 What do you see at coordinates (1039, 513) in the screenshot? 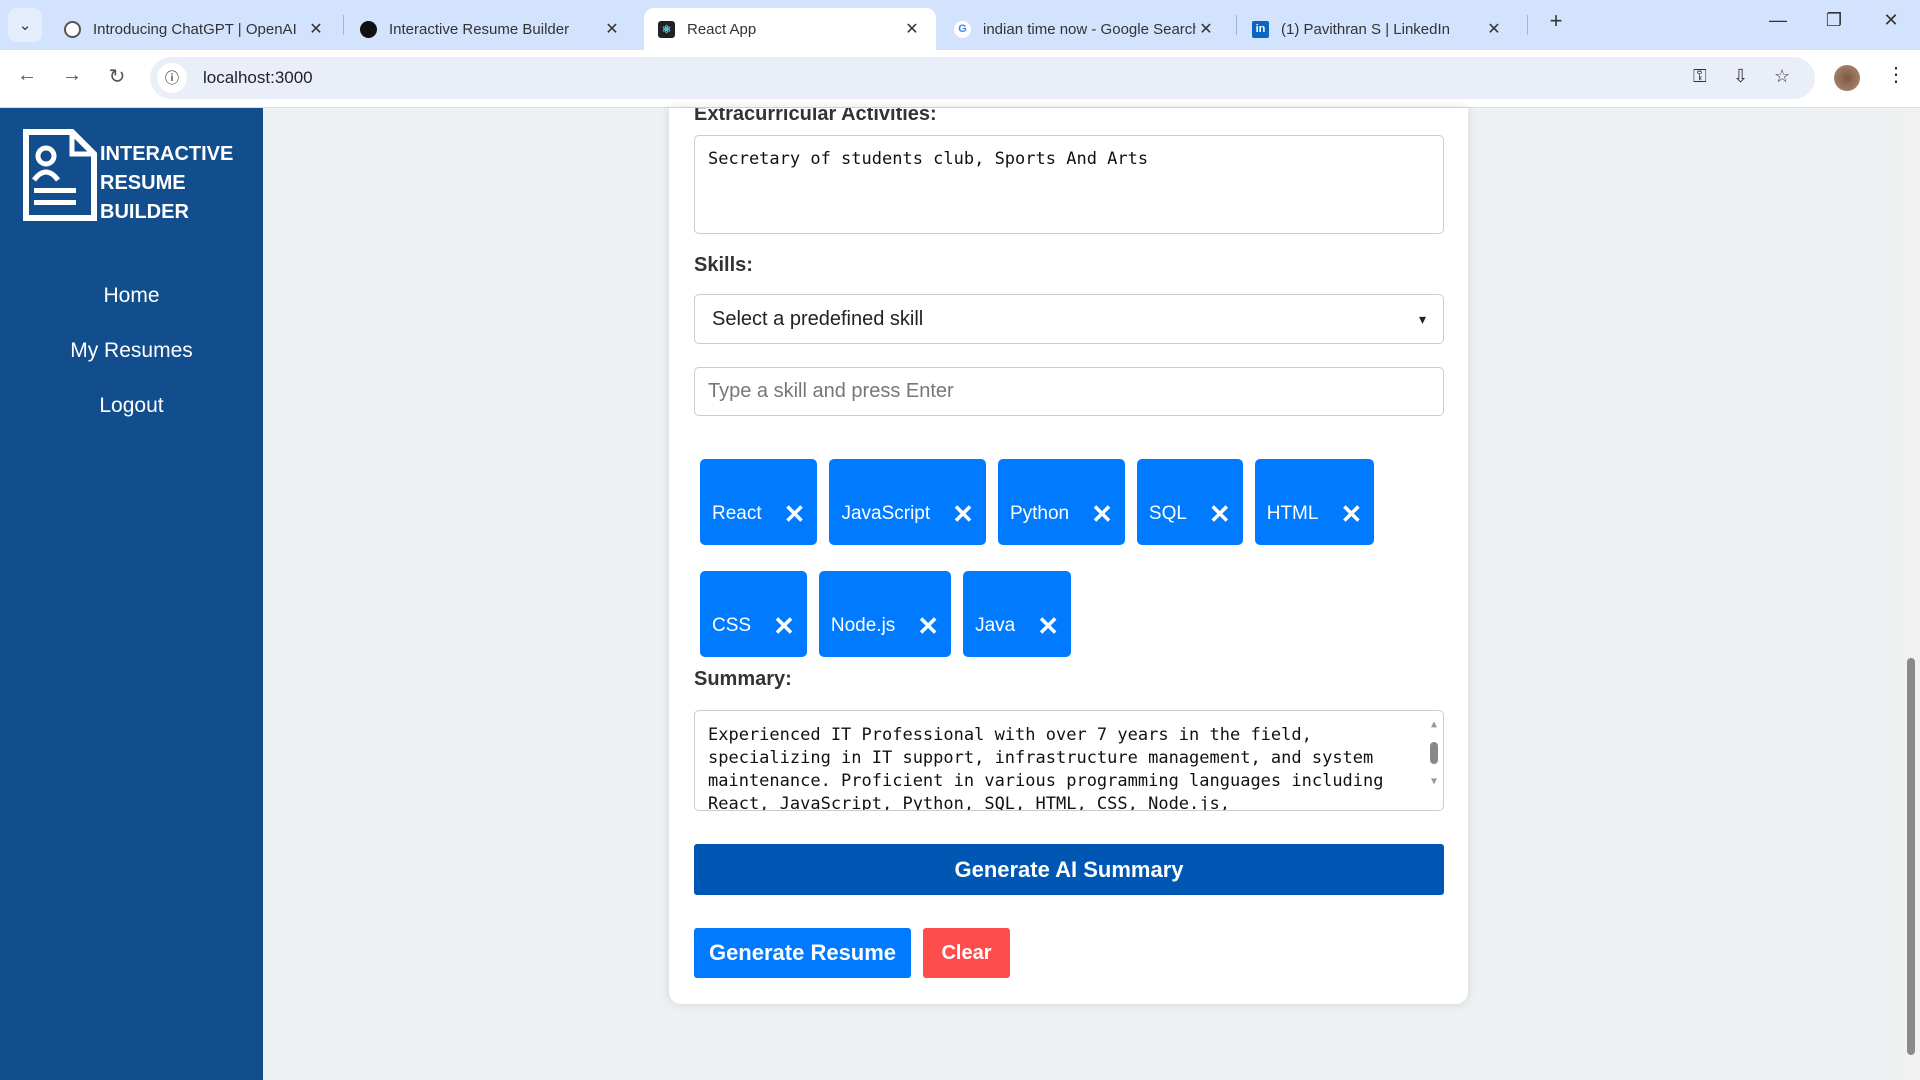
I see `skill-tag-label: Python` at bounding box center [1039, 513].